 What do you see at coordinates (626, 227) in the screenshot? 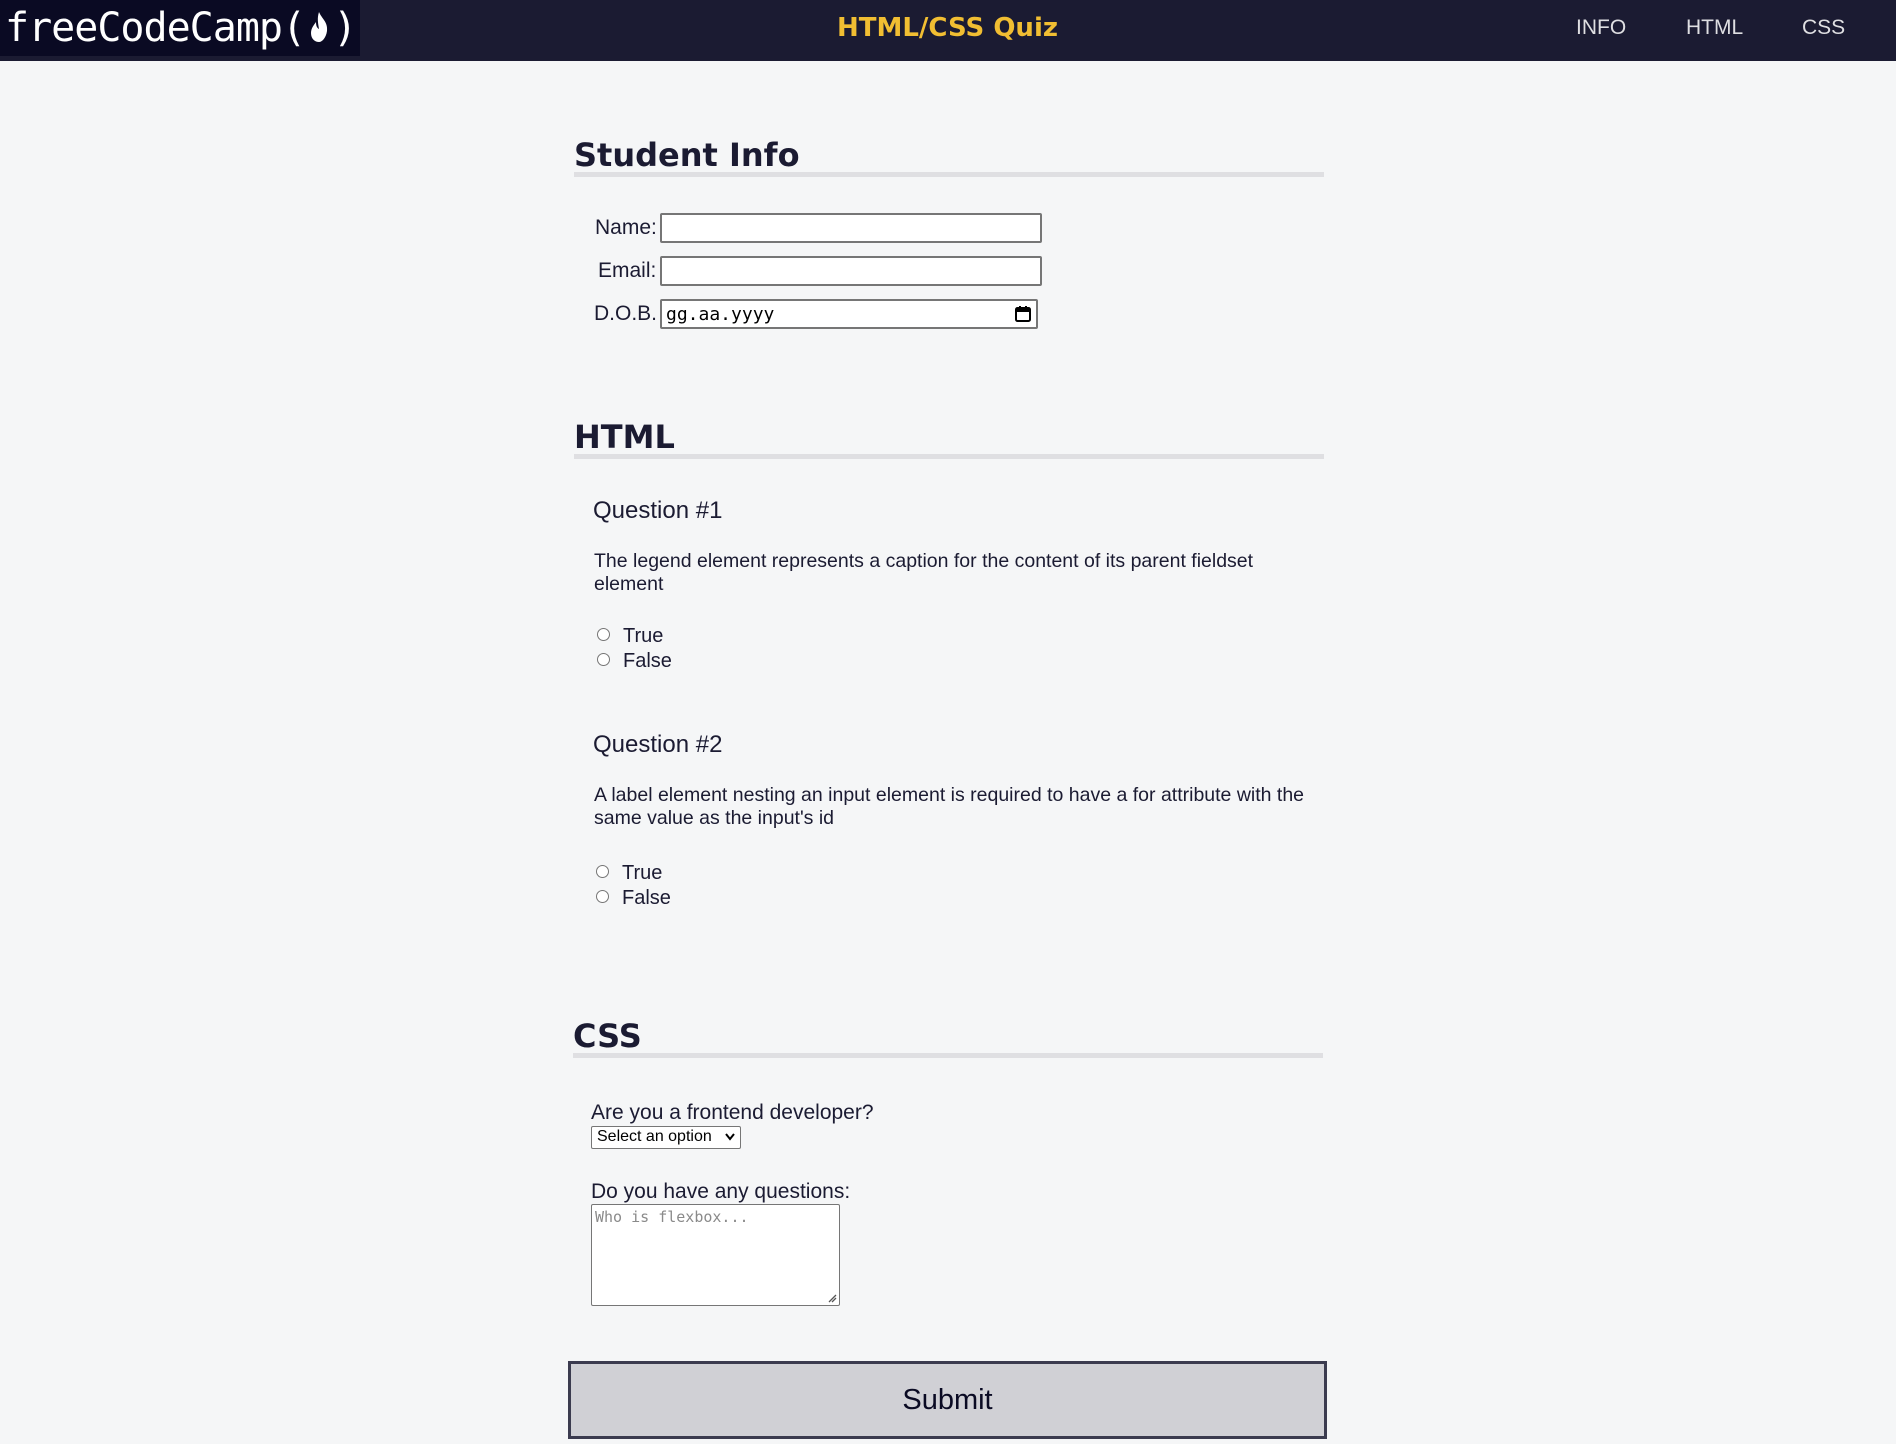
I see `name-label: Name:` at bounding box center [626, 227].